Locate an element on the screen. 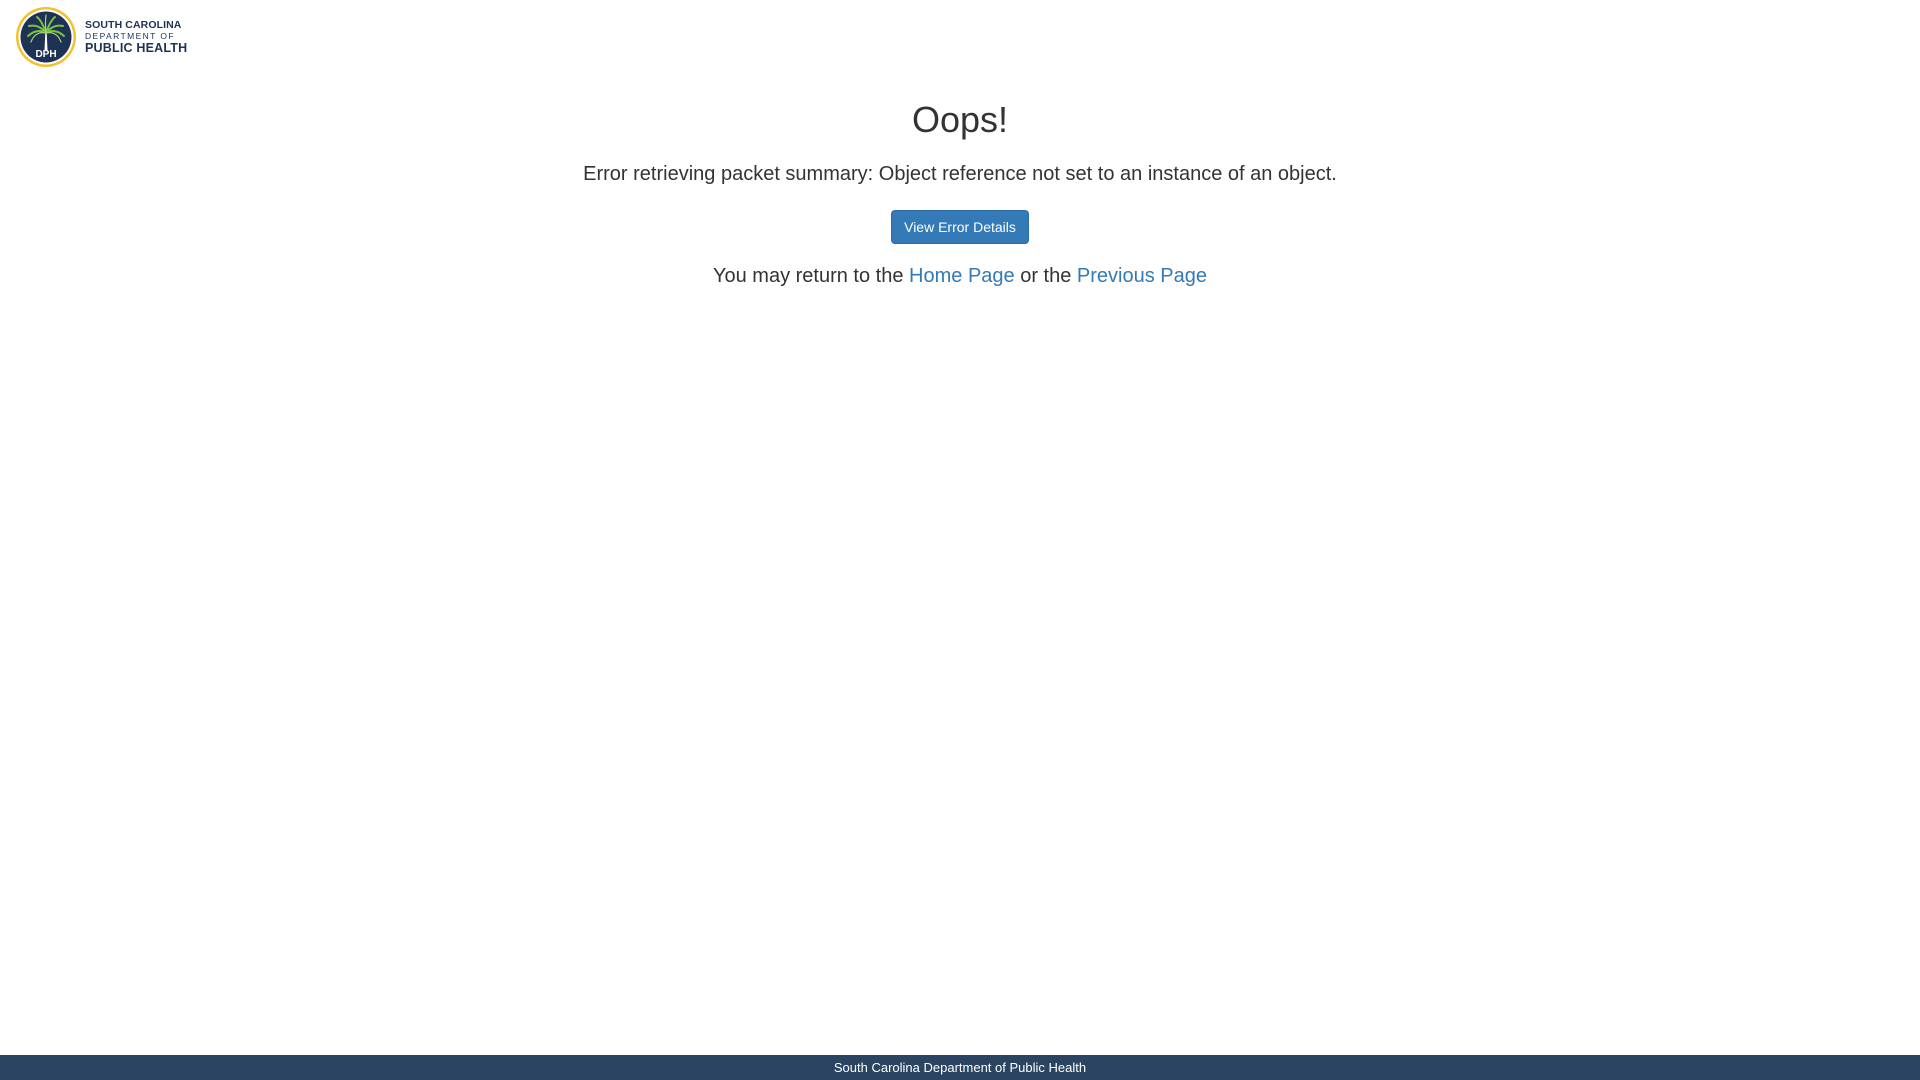  seal-text: DPH is located at coordinates (45, 54).